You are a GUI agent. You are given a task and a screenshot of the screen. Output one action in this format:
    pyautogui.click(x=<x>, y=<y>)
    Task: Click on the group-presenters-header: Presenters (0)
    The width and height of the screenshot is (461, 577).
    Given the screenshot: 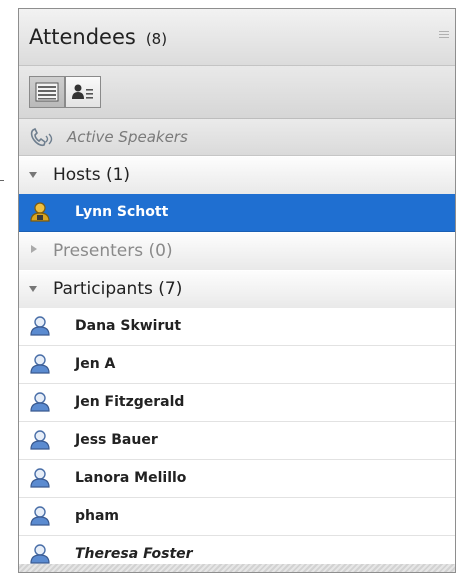 What is the action you would take?
    pyautogui.click(x=237, y=251)
    